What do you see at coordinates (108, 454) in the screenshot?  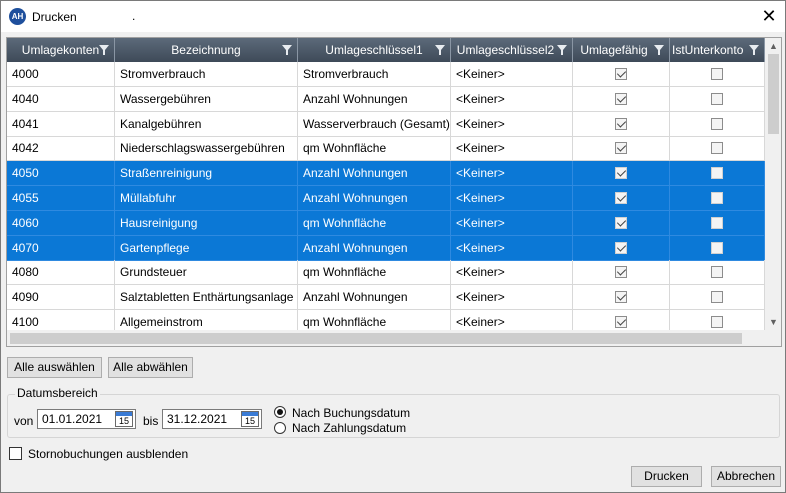 I see `hide-storno-label: Stornobuchungen ausblenden` at bounding box center [108, 454].